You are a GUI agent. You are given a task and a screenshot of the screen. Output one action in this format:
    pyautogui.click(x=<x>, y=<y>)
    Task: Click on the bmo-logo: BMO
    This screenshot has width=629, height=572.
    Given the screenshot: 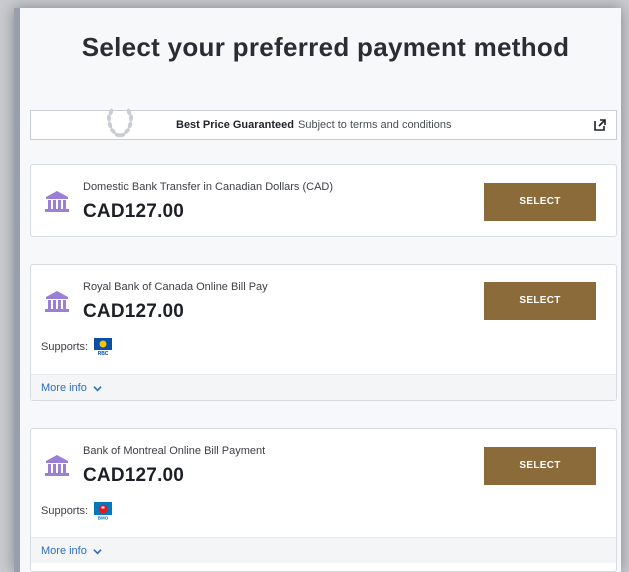 What is the action you would take?
    pyautogui.click(x=103, y=511)
    